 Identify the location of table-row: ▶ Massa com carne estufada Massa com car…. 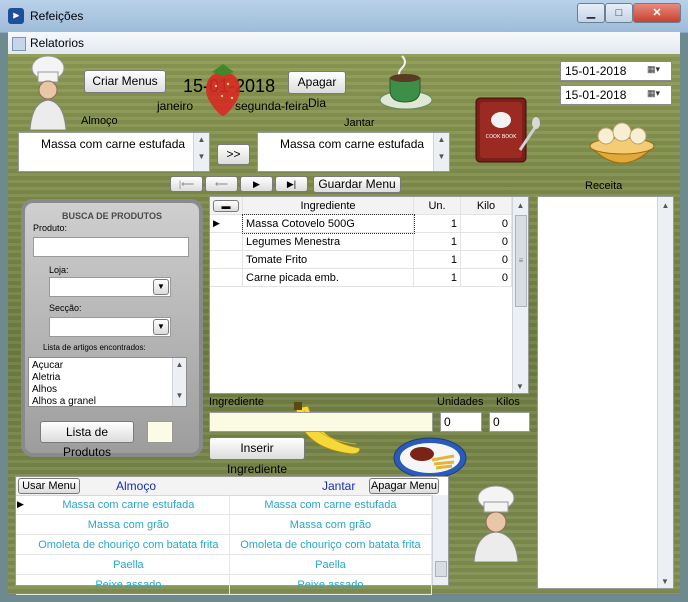
(224, 505).